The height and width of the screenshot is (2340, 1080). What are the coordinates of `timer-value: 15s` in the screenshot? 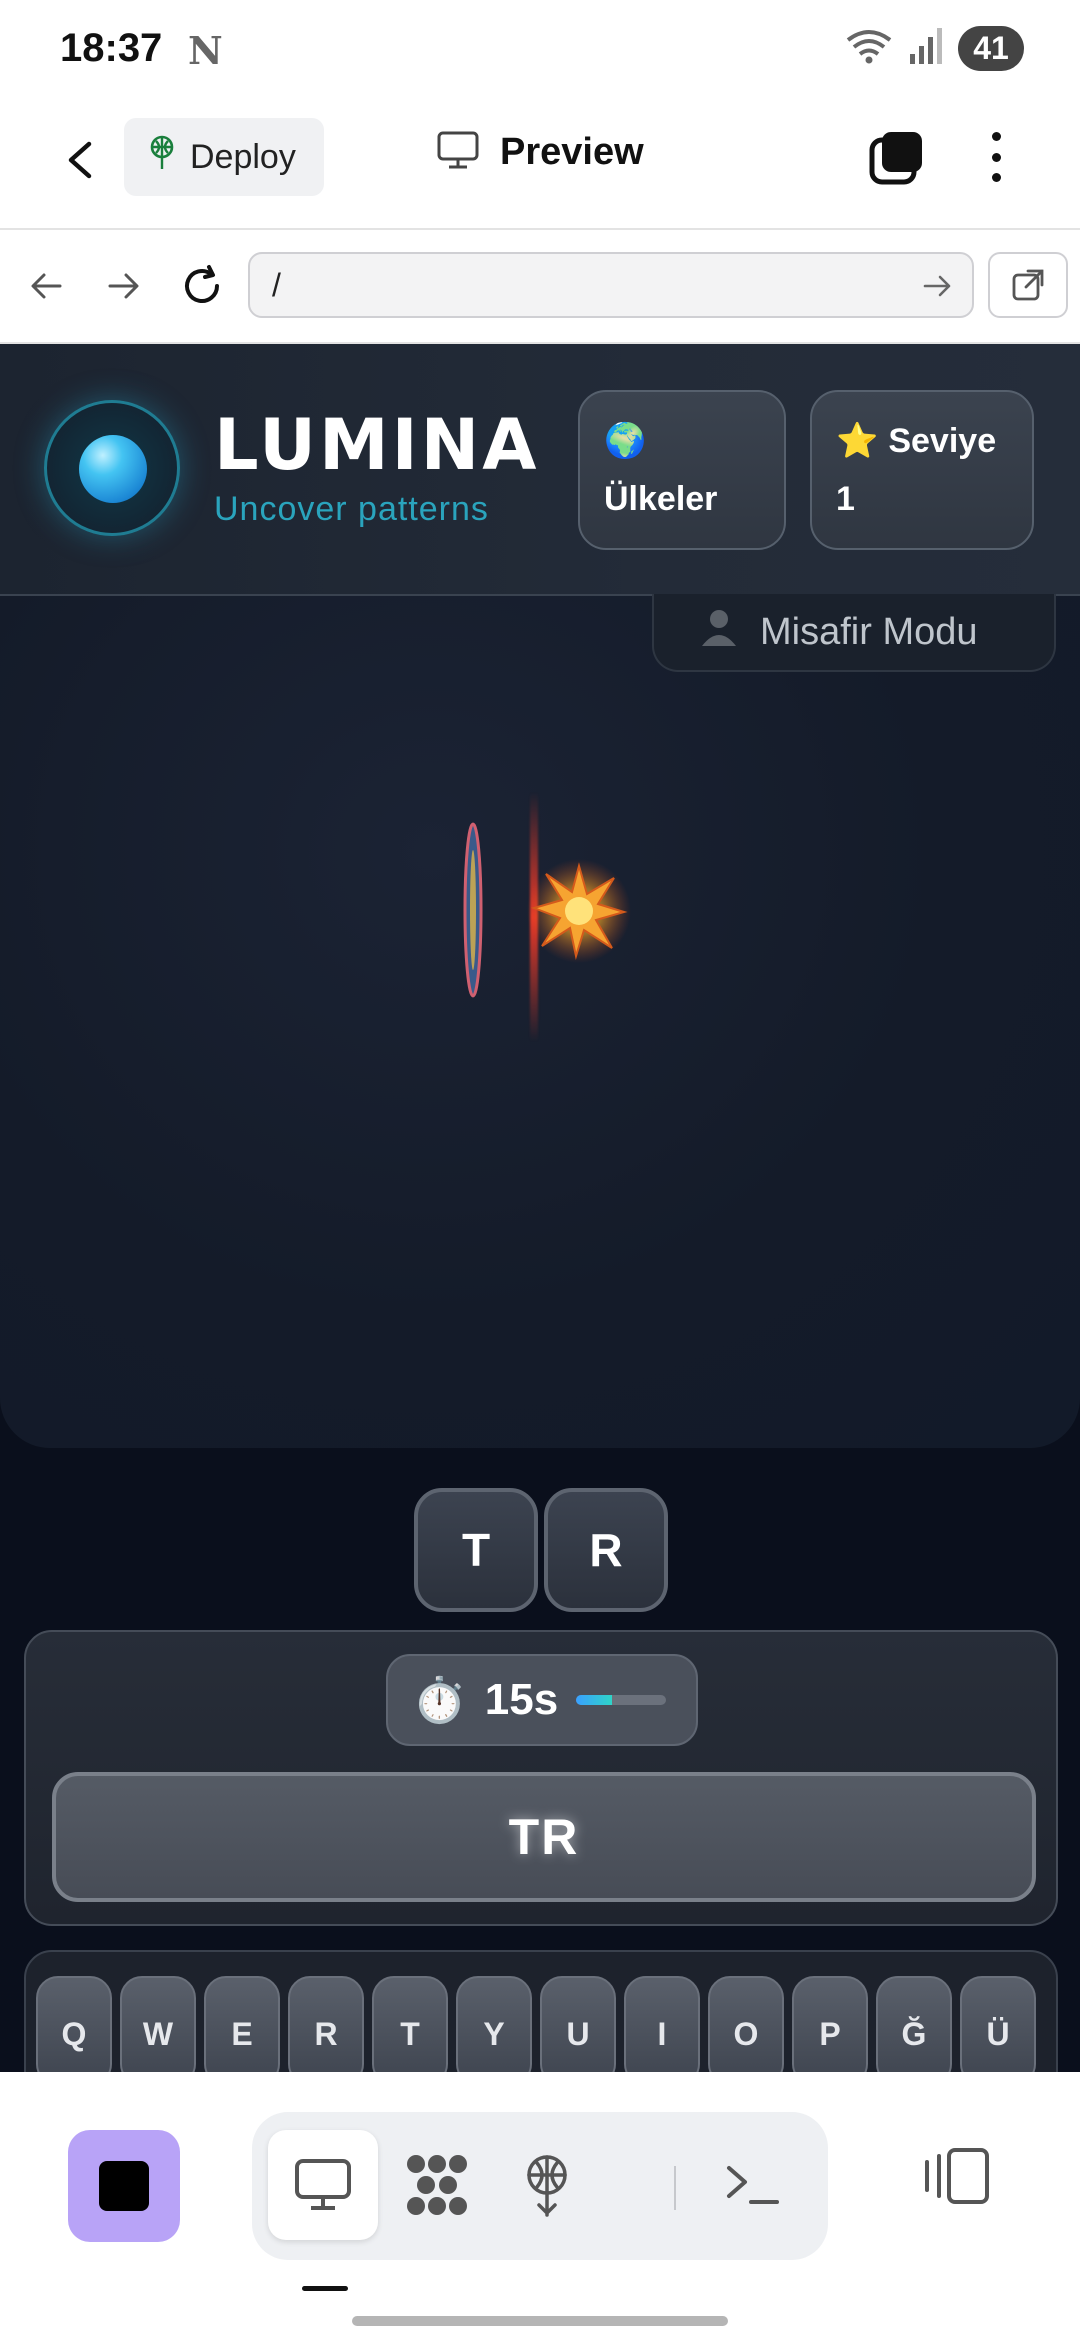 It's located at (521, 1699).